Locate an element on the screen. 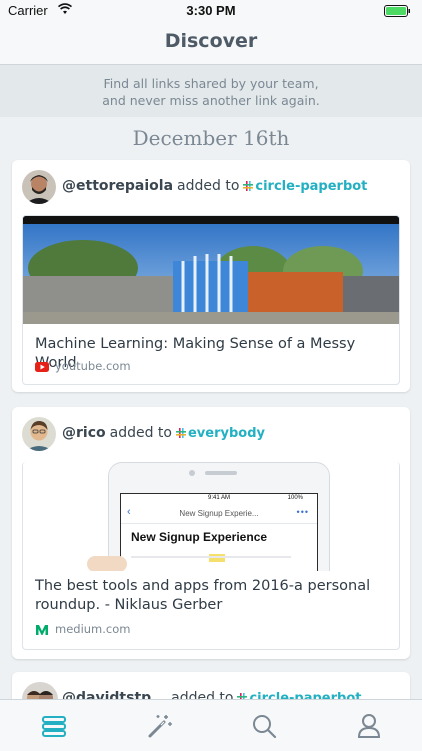 This screenshot has width=422, height=751. channel-link: everybody is located at coordinates (226, 433).